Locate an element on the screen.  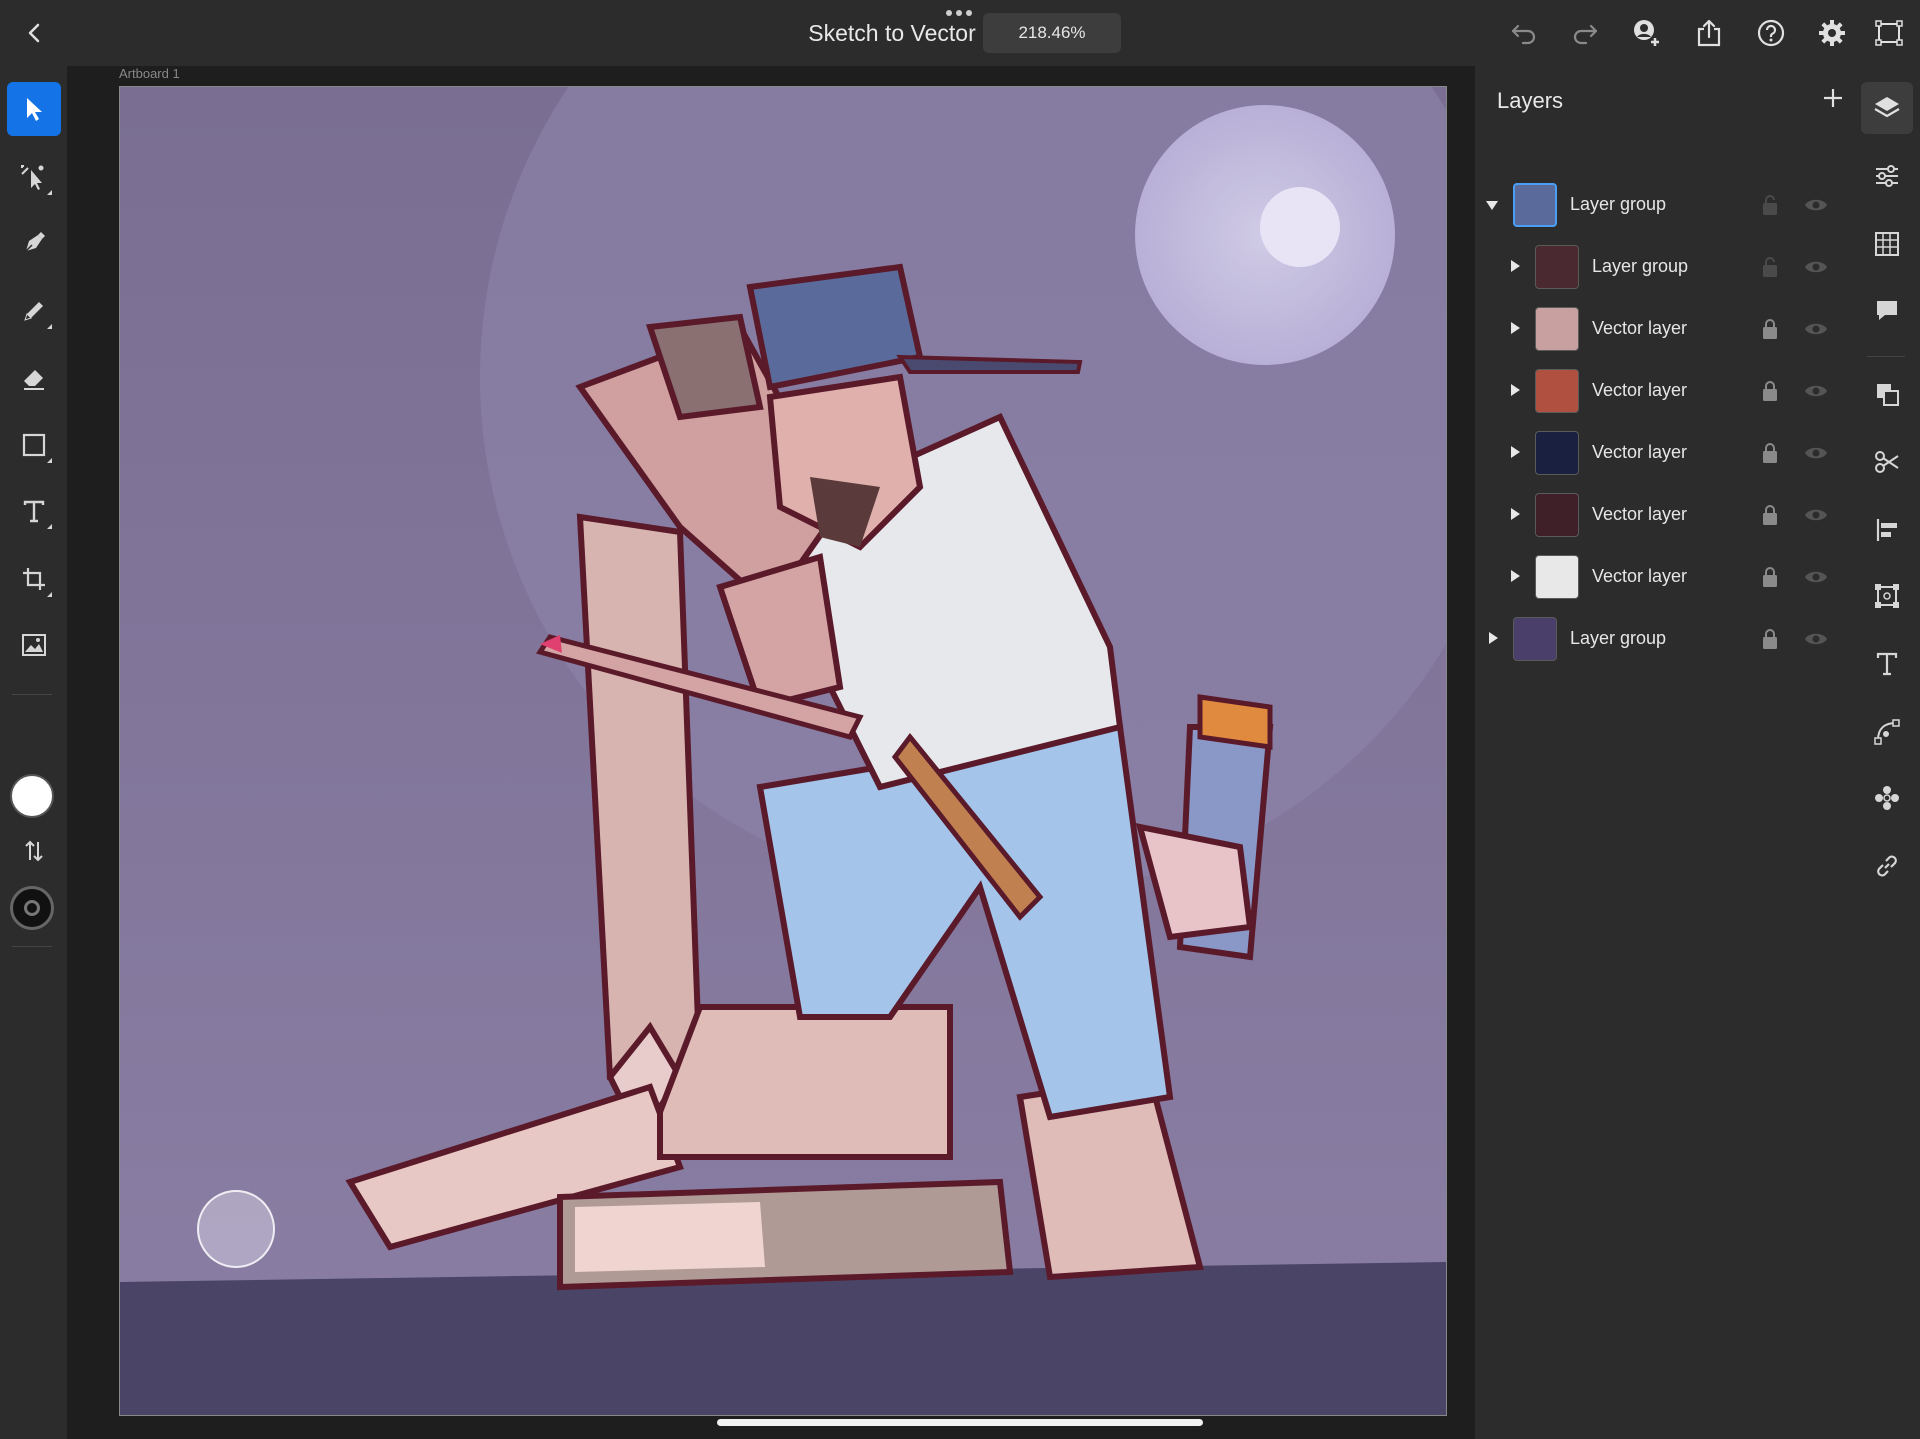
share-button is located at coordinates (1709, 33).